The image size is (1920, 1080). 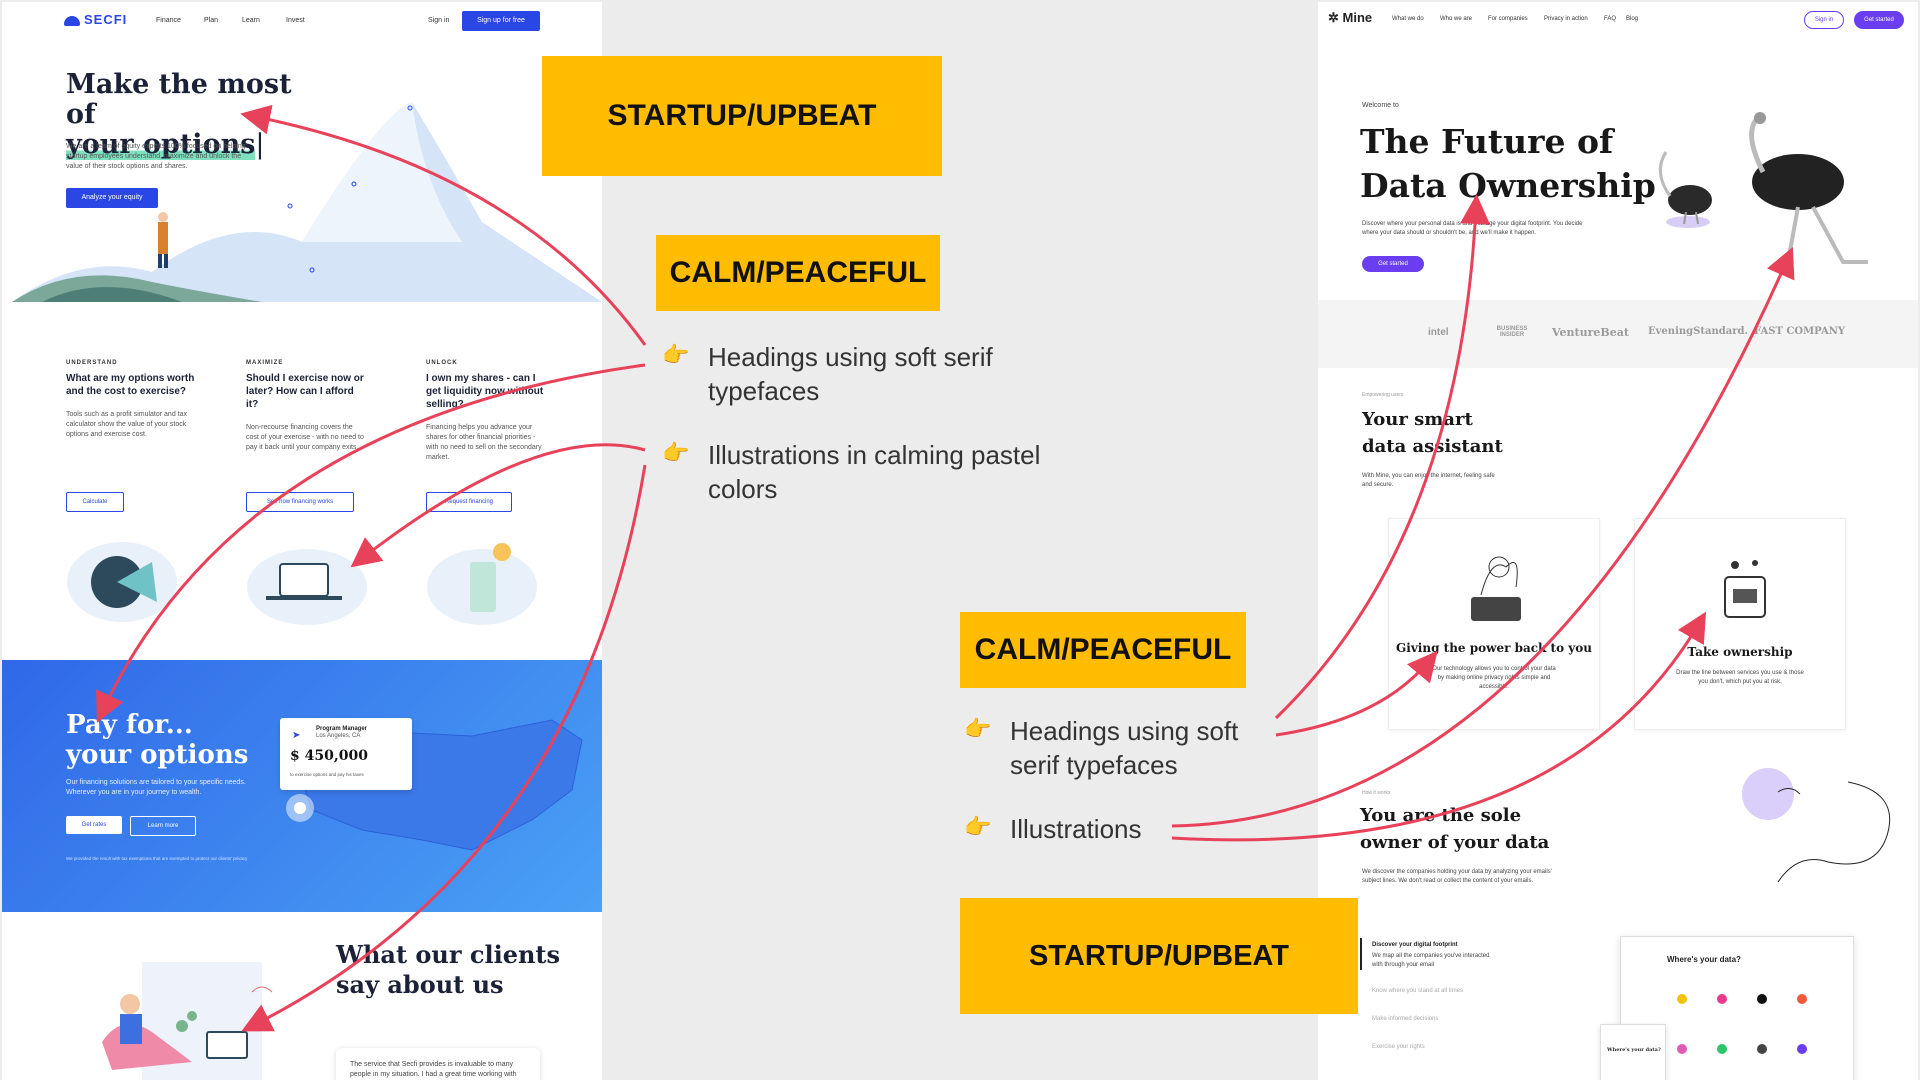 I want to click on mine-sign-in-button: Sign in, so click(x=1824, y=20).